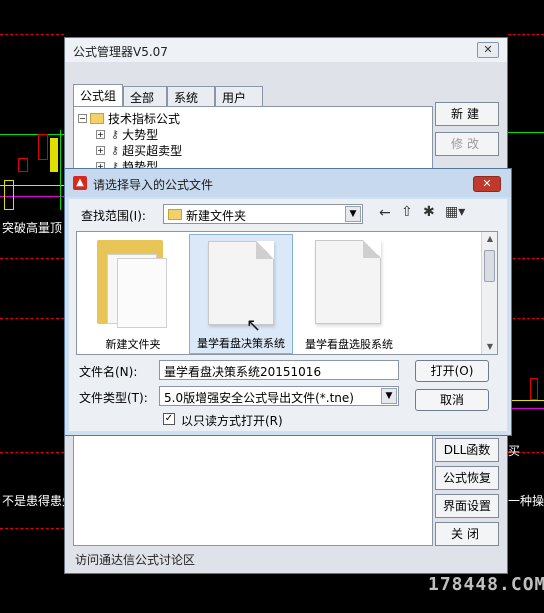 The height and width of the screenshot is (613, 544). What do you see at coordinates (489, 347) in the screenshot?
I see `scroll-down-icon: ▼` at bounding box center [489, 347].